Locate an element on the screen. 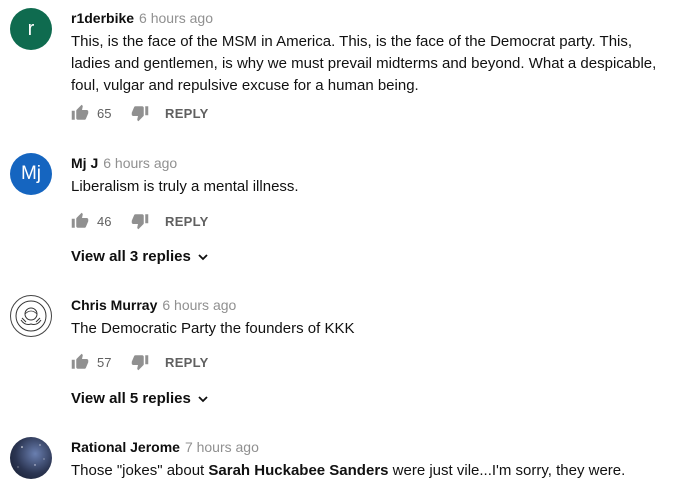 The height and width of the screenshot is (487, 694). comment-text: Liberalism is truly a mental illness. is located at coordinates (185, 186).